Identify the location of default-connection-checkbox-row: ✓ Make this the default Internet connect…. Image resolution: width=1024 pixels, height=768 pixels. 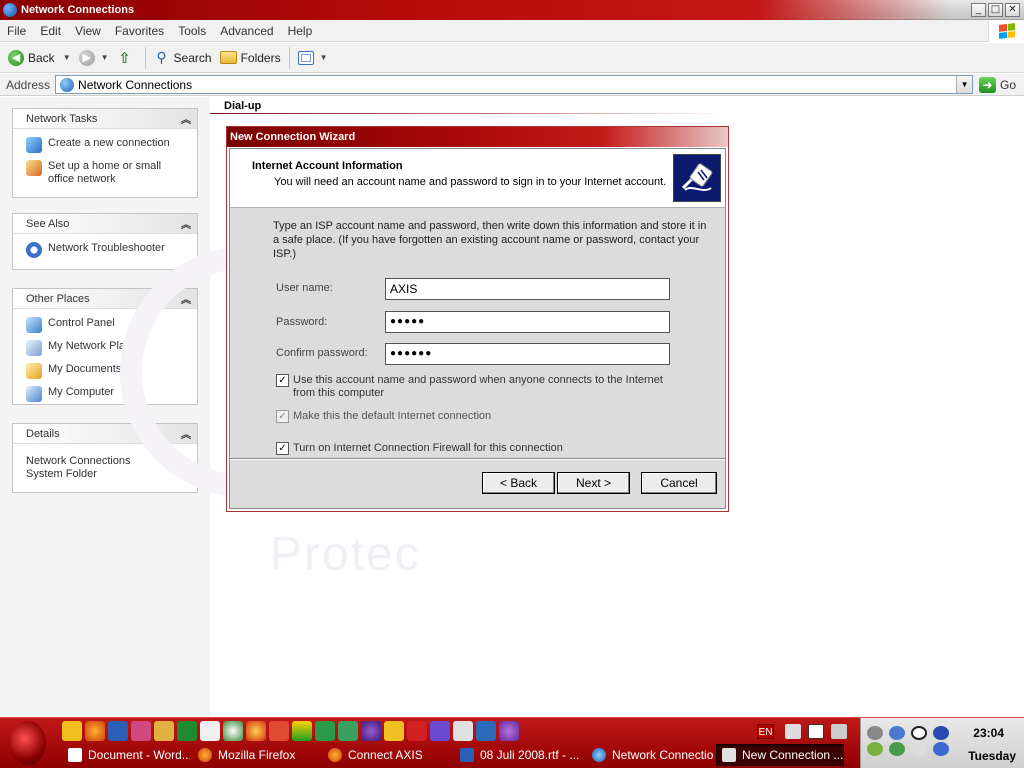
(383, 416).